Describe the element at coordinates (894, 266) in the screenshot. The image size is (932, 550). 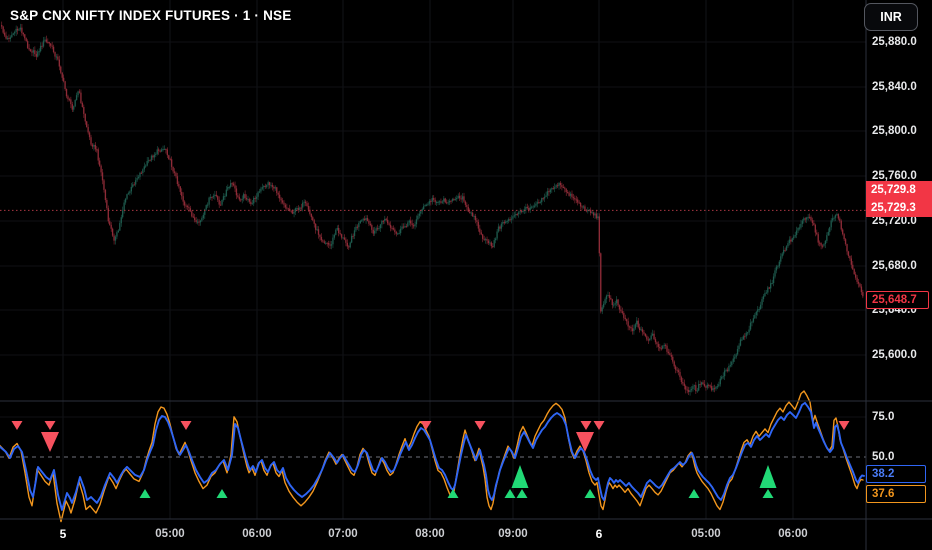
I see `price-axis-label: 25,680.0` at that location.